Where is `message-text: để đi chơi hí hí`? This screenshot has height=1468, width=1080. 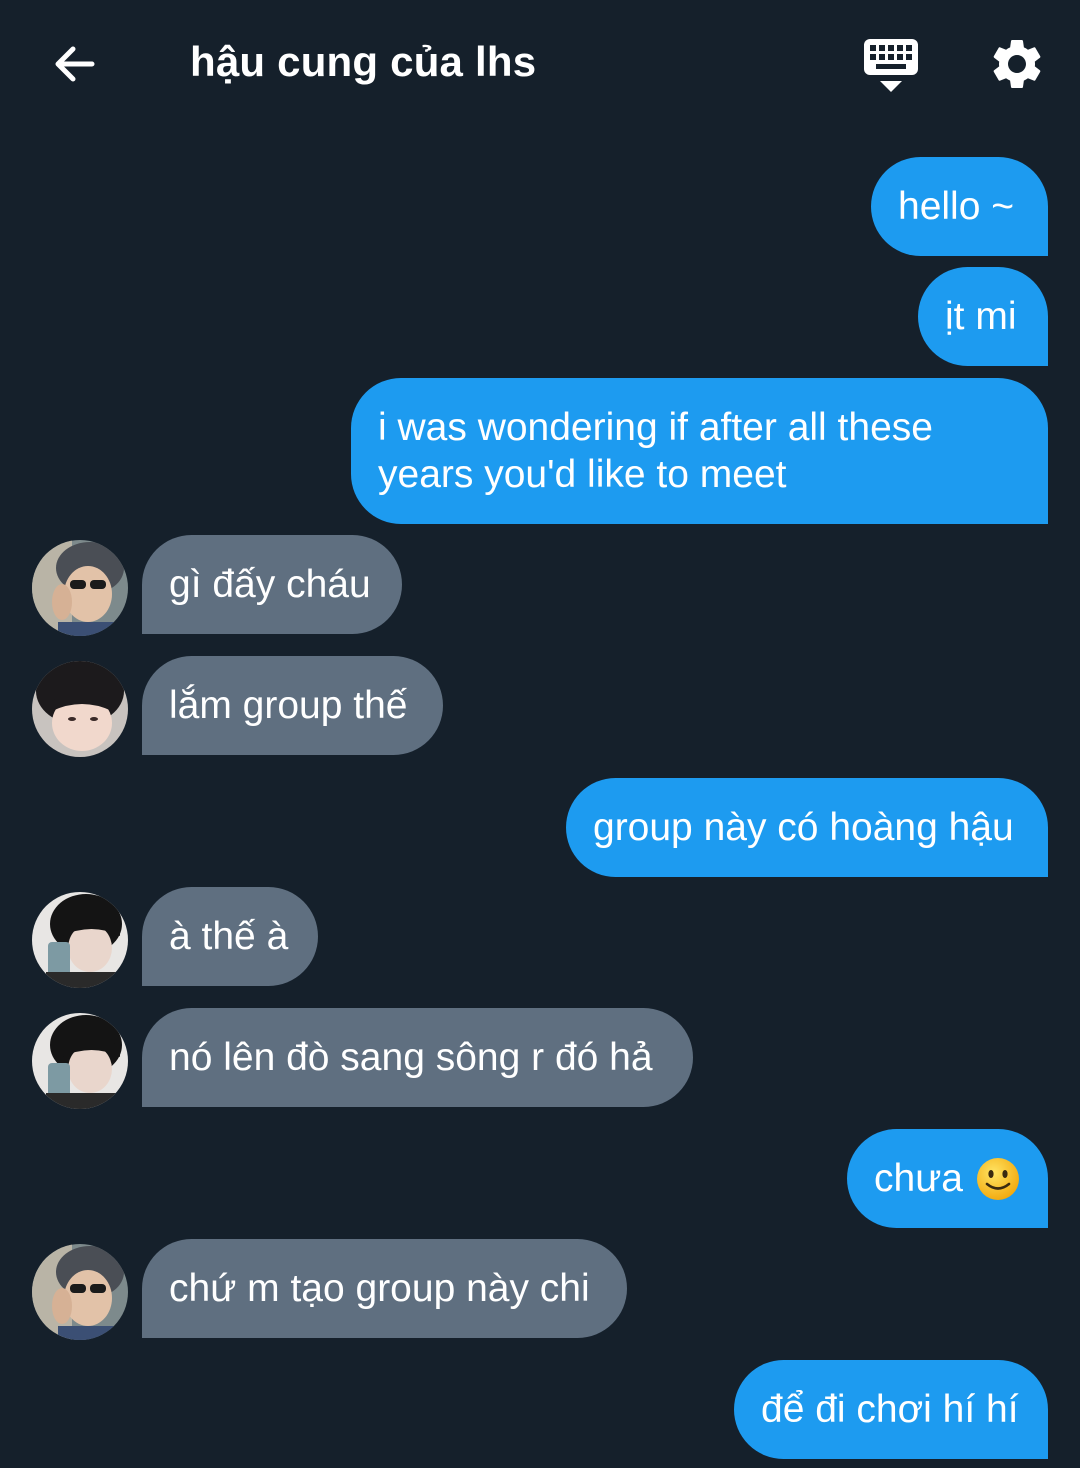 message-text: để đi chơi hí hí is located at coordinates (890, 1409).